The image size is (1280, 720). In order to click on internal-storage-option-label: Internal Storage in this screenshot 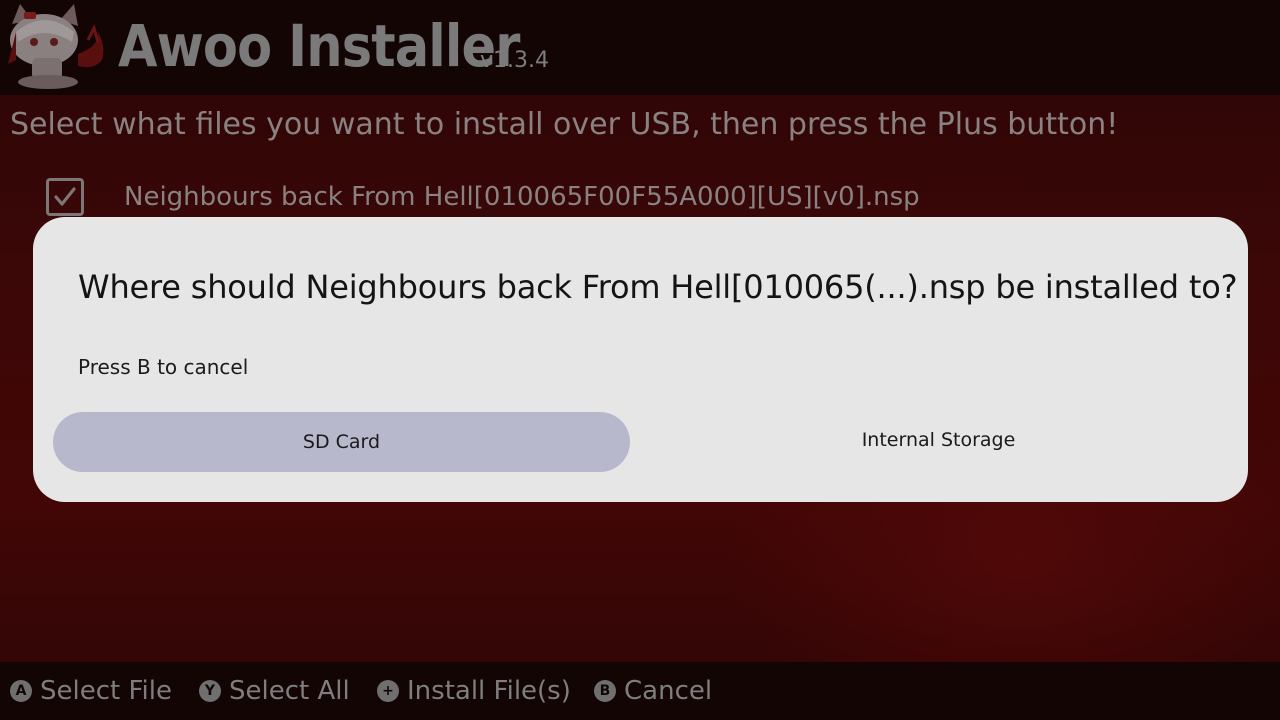, I will do `click(938, 440)`.